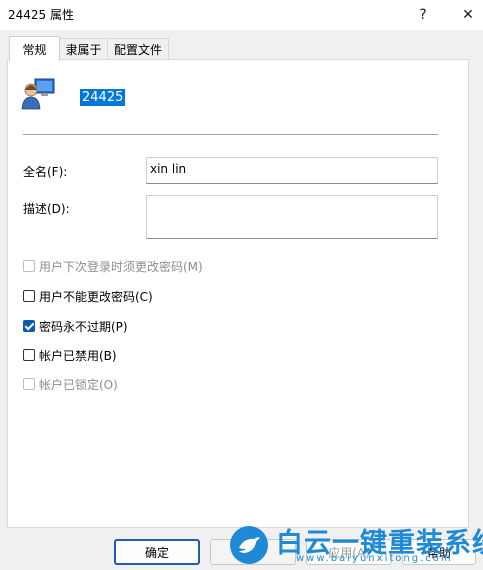 The width and height of the screenshot is (483, 570). Describe the element at coordinates (46, 209) in the screenshot. I see `description-label: 描述(D):` at that location.